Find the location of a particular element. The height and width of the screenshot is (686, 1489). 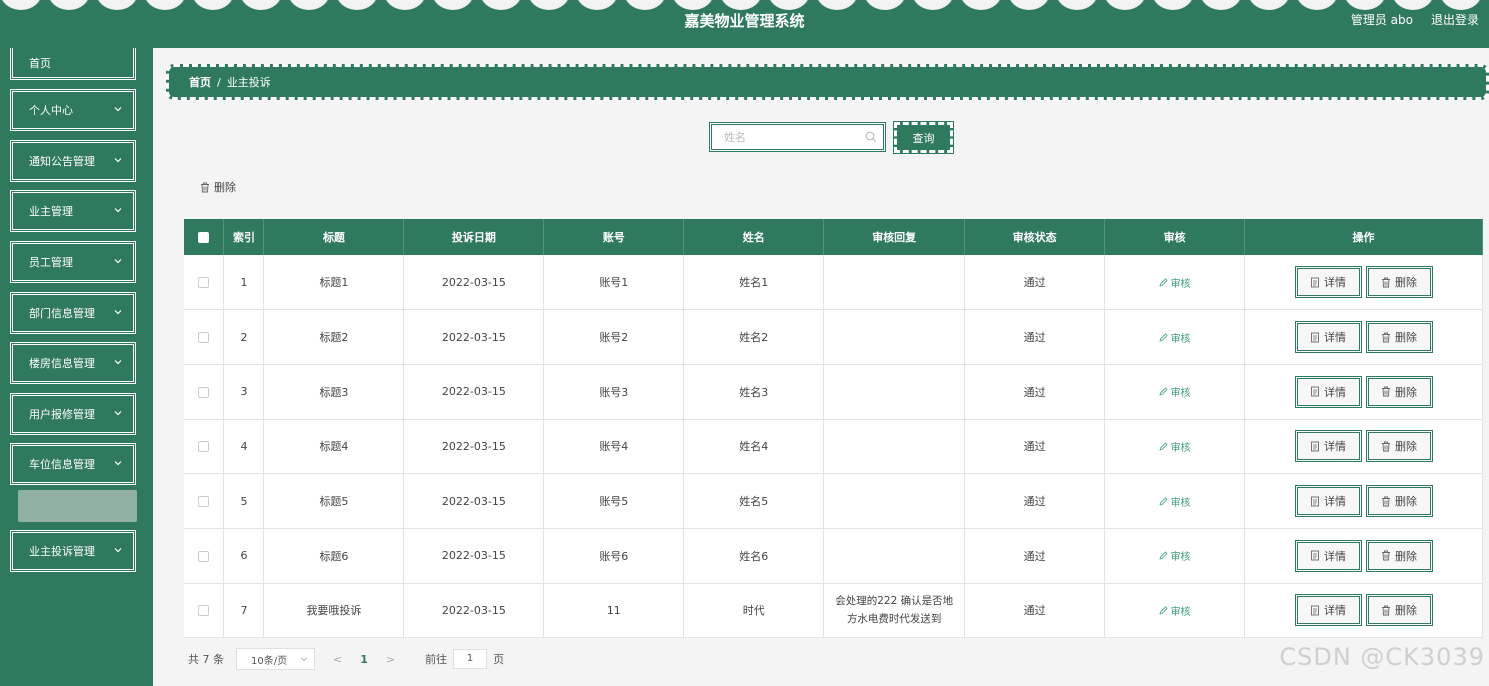

sidebar-submenu-item-active is located at coordinates (77, 506).